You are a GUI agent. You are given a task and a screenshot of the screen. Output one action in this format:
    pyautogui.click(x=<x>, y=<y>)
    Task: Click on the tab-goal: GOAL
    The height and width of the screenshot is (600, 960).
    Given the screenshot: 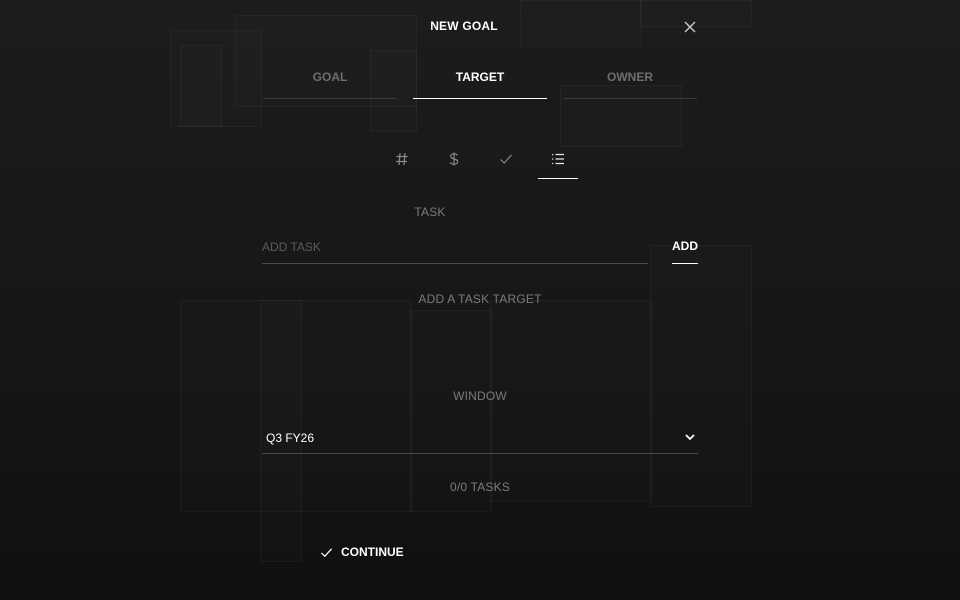 What is the action you would take?
    pyautogui.click(x=330, y=84)
    